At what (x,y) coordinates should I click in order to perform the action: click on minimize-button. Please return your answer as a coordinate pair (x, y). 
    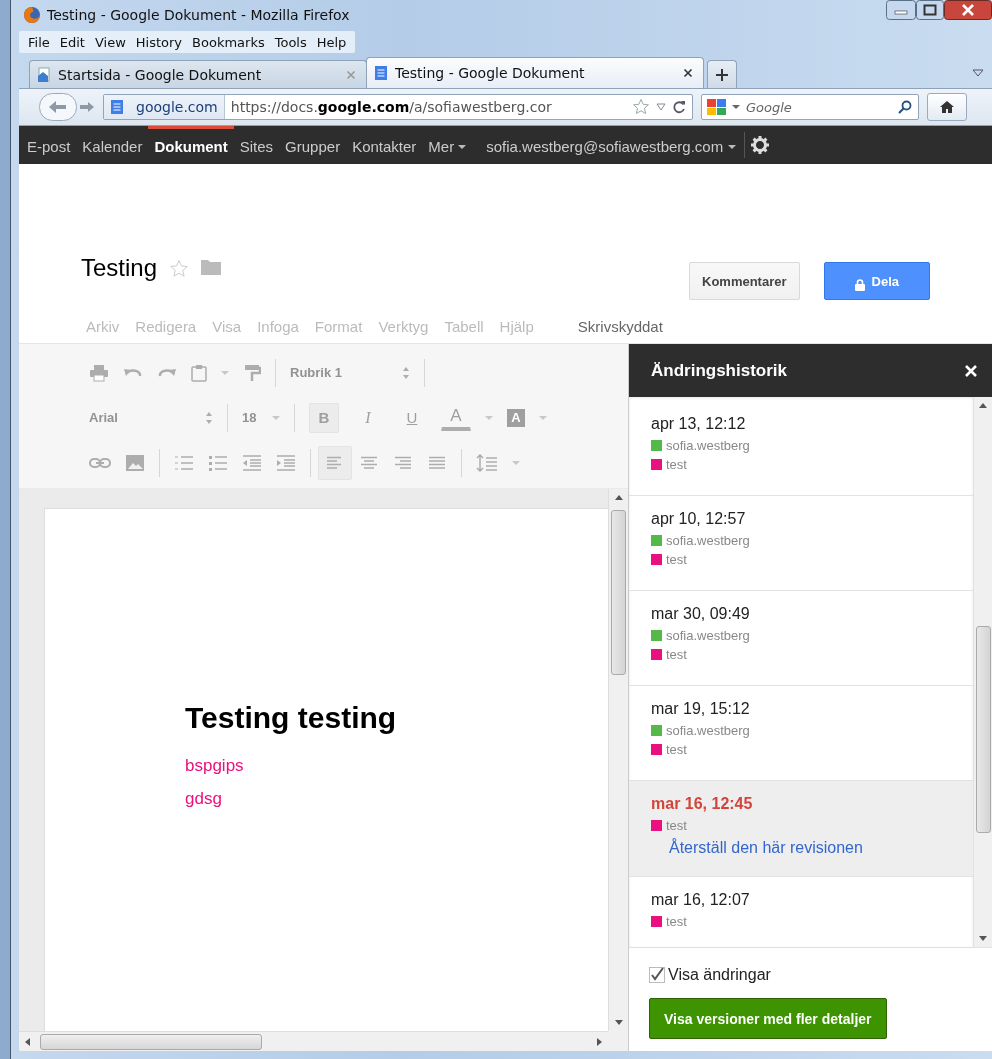
    Looking at the image, I should click on (901, 10).